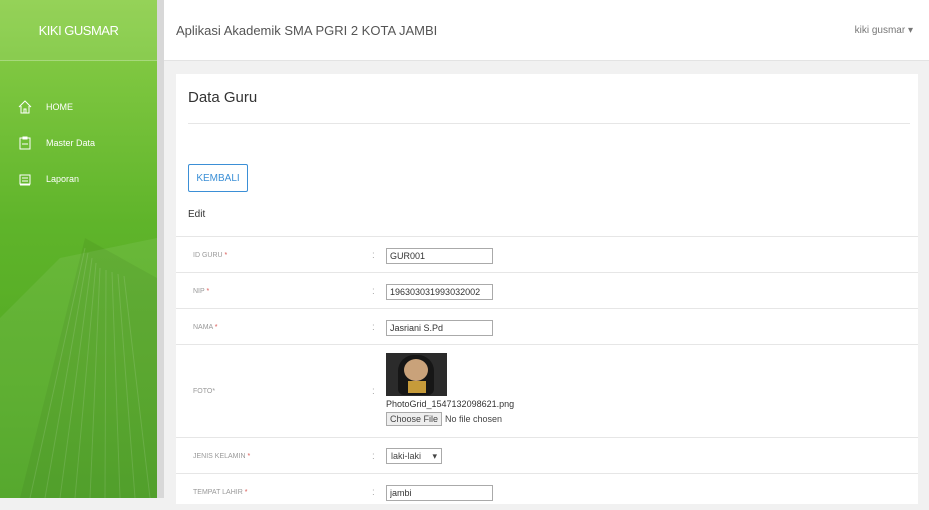 The height and width of the screenshot is (510, 929). I want to click on form-row-tempat-lahir: TEMPAT LAHIR * :, so click(547, 491).